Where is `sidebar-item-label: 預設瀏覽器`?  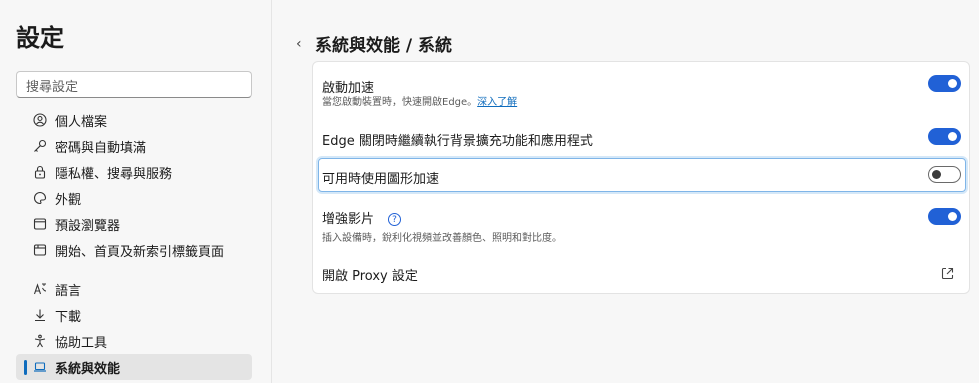
sidebar-item-label: 預設瀏覽器 is located at coordinates (88, 226).